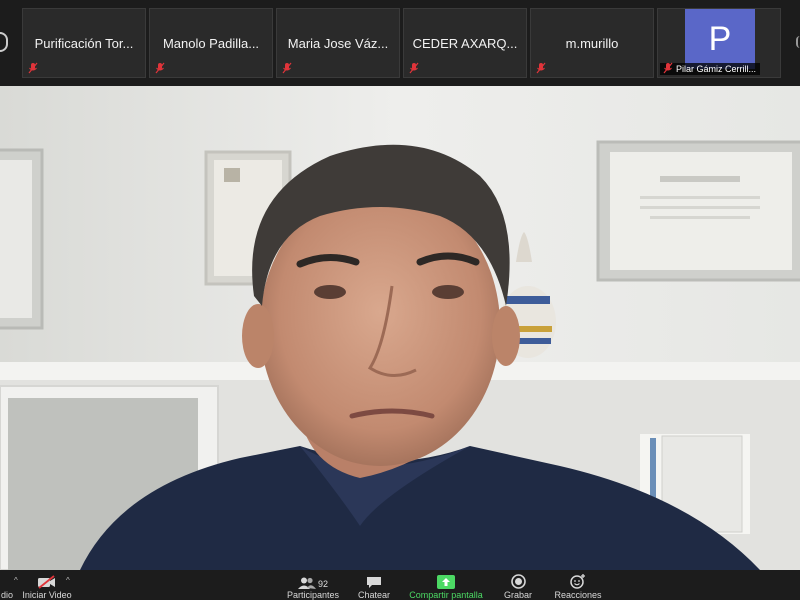 This screenshot has width=800, height=600. Describe the element at coordinates (46, 582) in the screenshot. I see `video-off-icon` at that location.